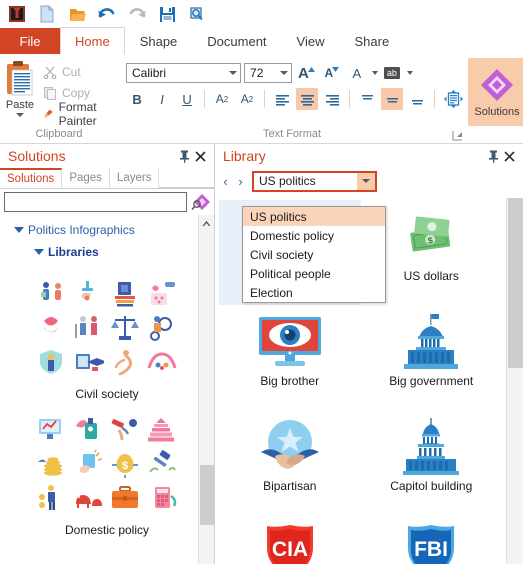  Describe the element at coordinates (107, 230) in the screenshot. I see `tree-node-politics-infographics: Politics Infographics` at that location.